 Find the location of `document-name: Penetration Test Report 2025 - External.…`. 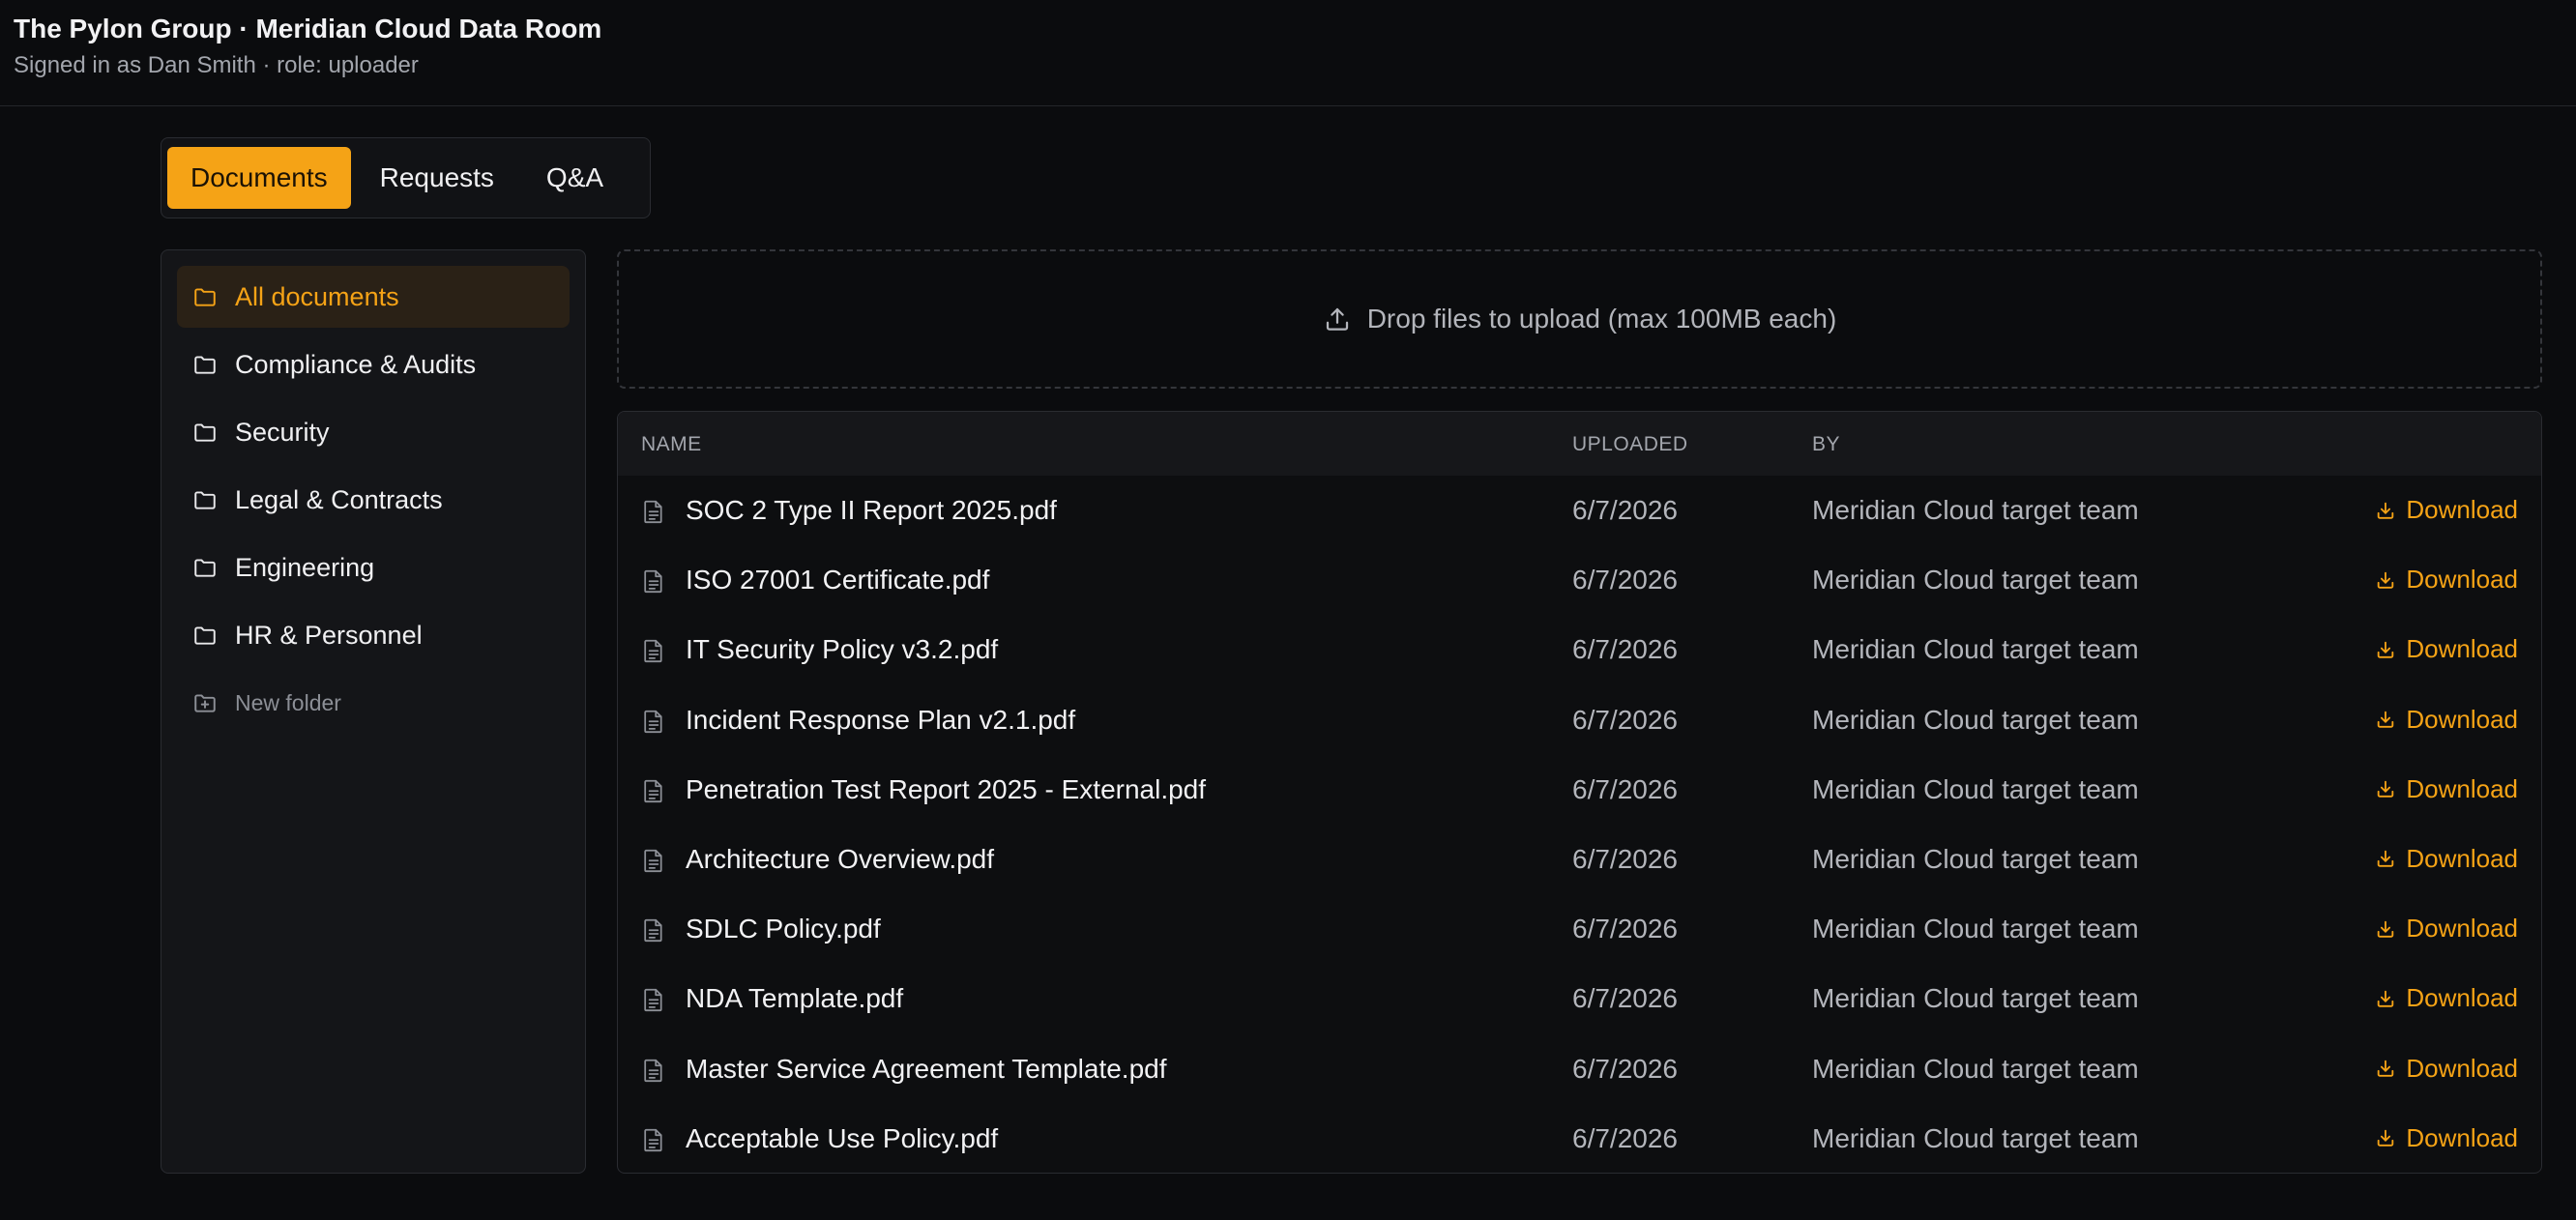

document-name: Penetration Test Report 2025 - External.… is located at coordinates (946, 789).